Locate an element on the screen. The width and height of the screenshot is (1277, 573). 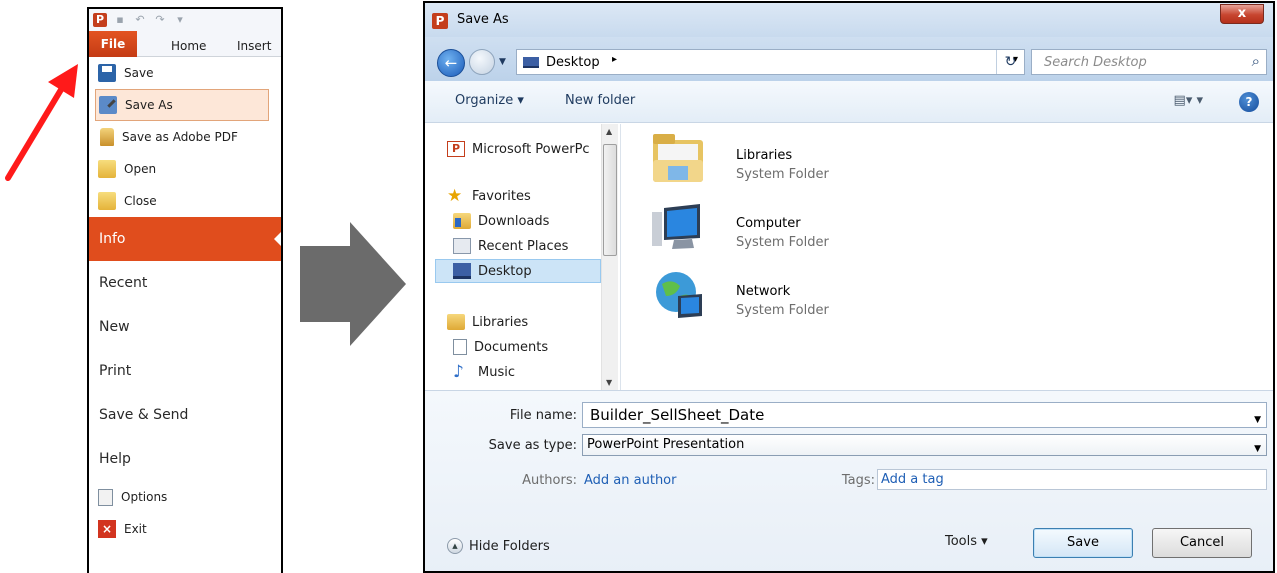
save-as-type-dropdown-icon: ▼ is located at coordinates (1257, 449).